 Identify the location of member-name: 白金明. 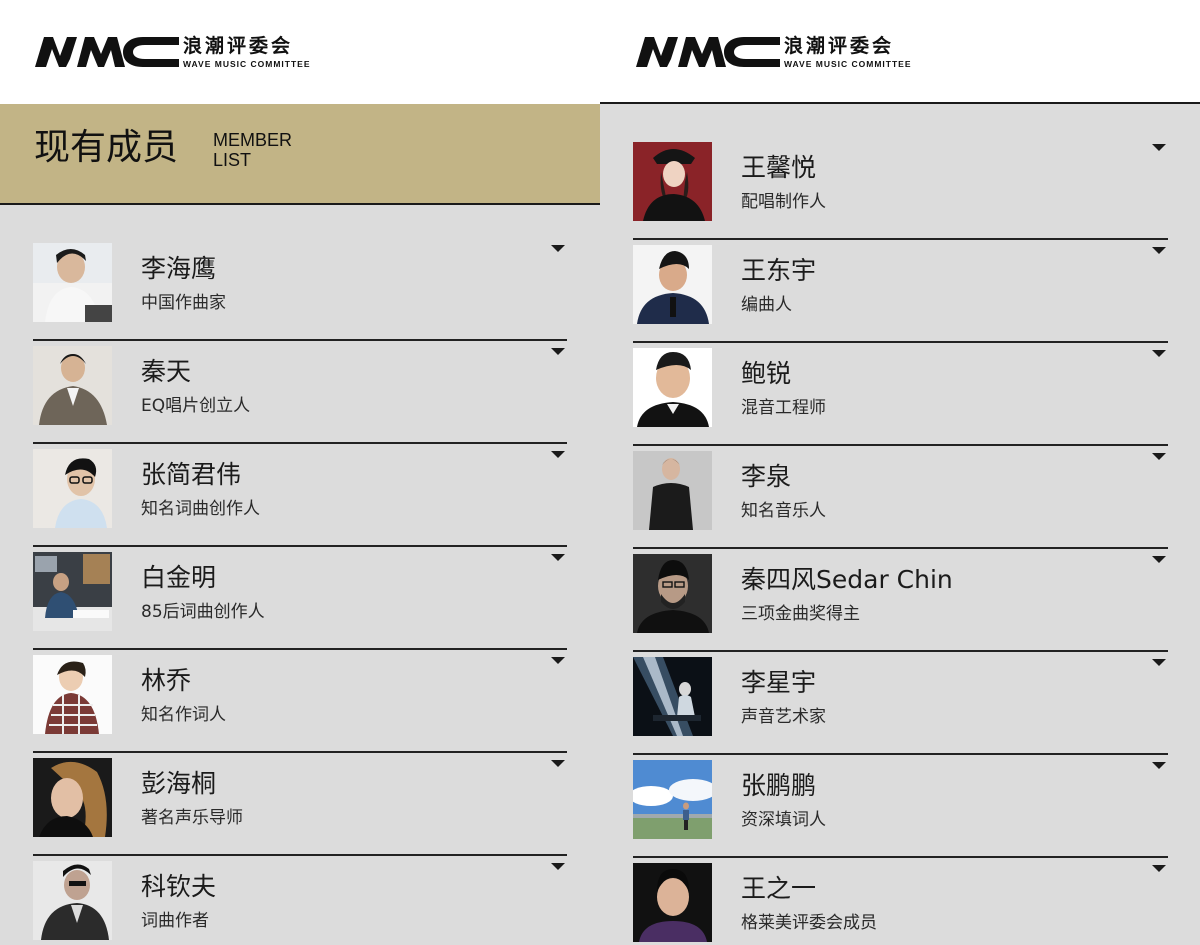
(179, 577).